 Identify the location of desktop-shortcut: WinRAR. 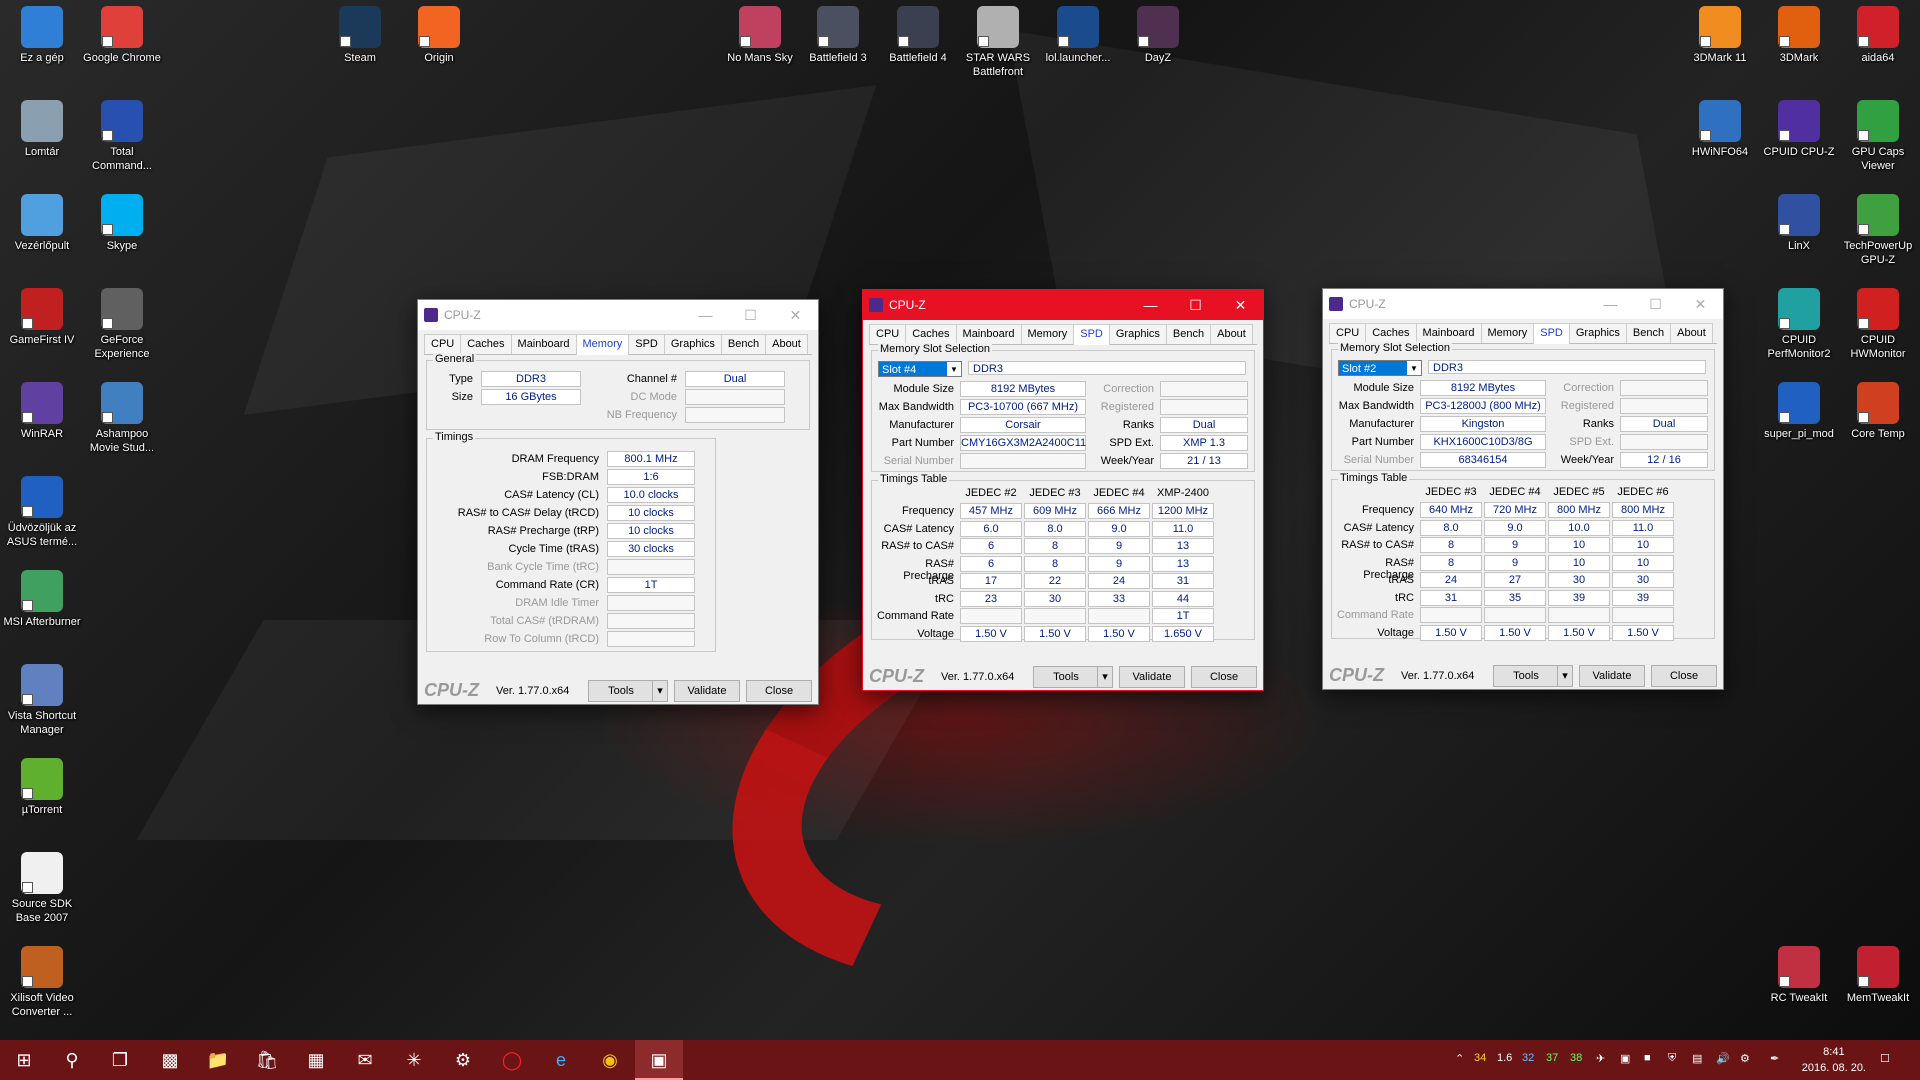
(42, 411).